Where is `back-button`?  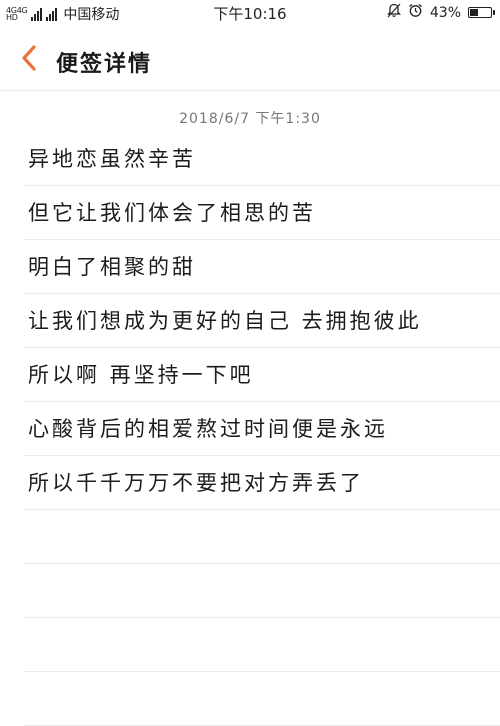 back-button is located at coordinates (29, 60).